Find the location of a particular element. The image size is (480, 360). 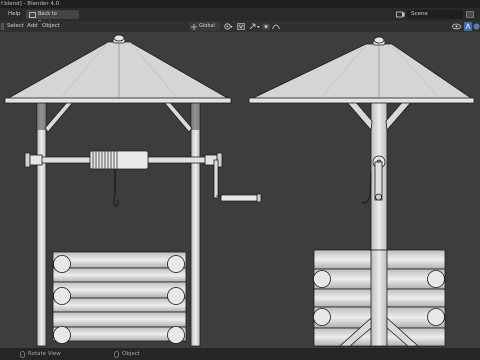

proportional-edit-icon is located at coordinates (266, 26).